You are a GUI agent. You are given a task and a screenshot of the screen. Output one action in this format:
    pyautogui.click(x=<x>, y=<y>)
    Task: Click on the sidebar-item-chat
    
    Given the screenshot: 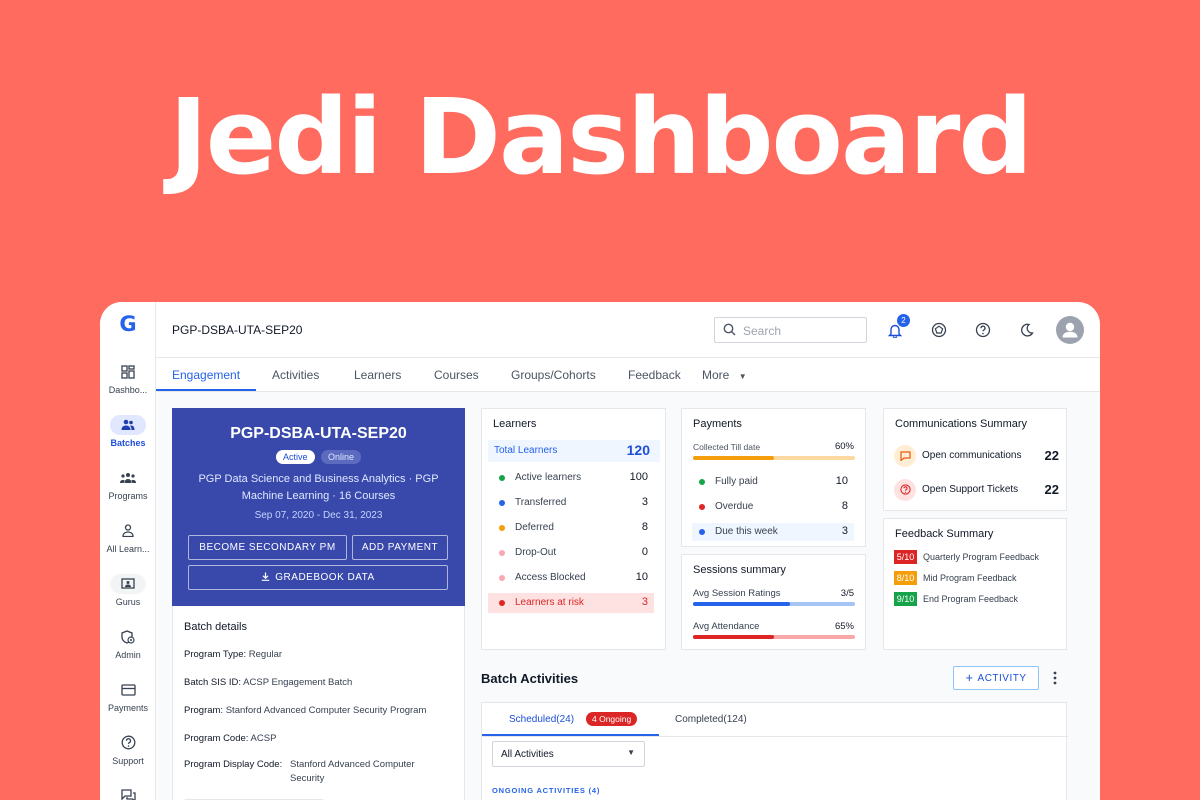 What is the action you would take?
    pyautogui.click(x=128, y=793)
    